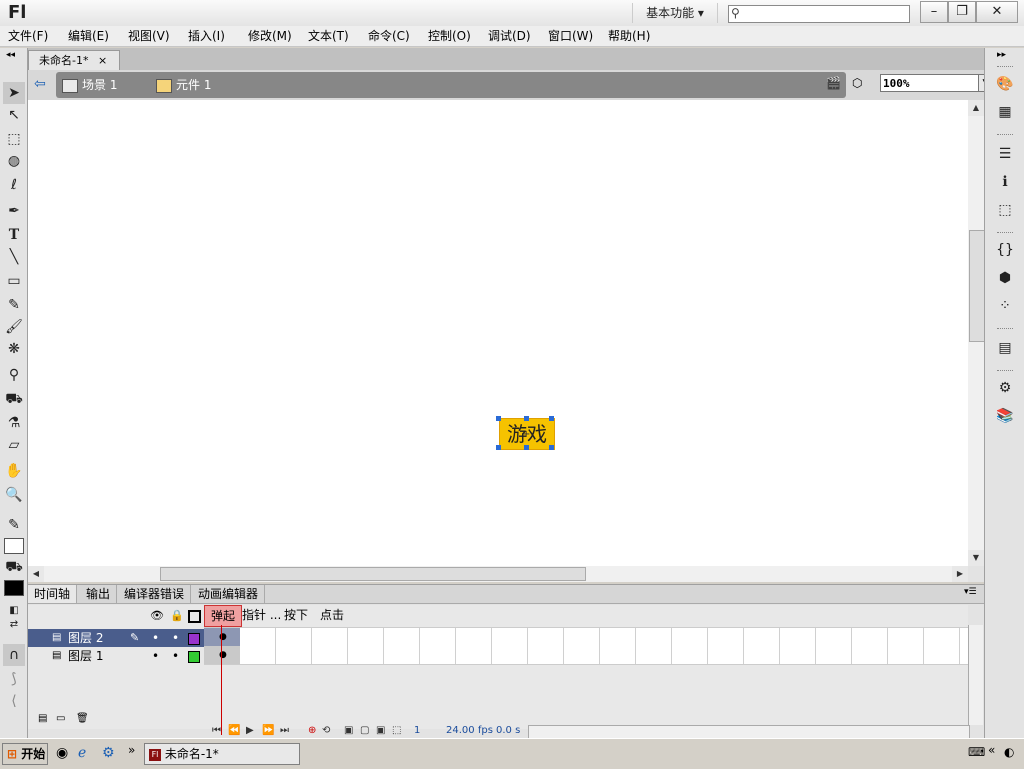 This screenshot has height=769, width=1024. I want to click on last-frame-icon: ⏭, so click(284, 731).